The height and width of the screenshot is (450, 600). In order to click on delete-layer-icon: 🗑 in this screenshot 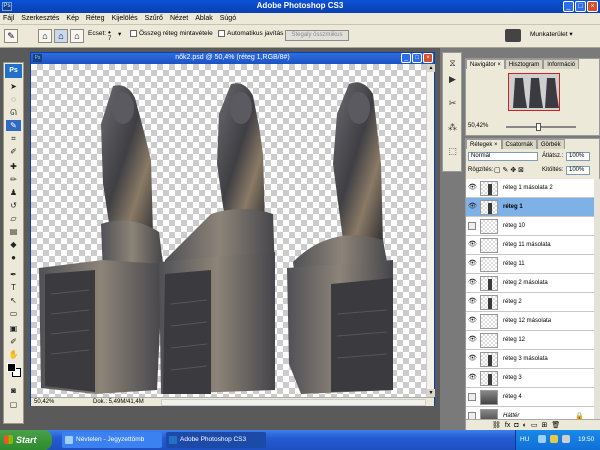, I will do `click(555, 425)`.